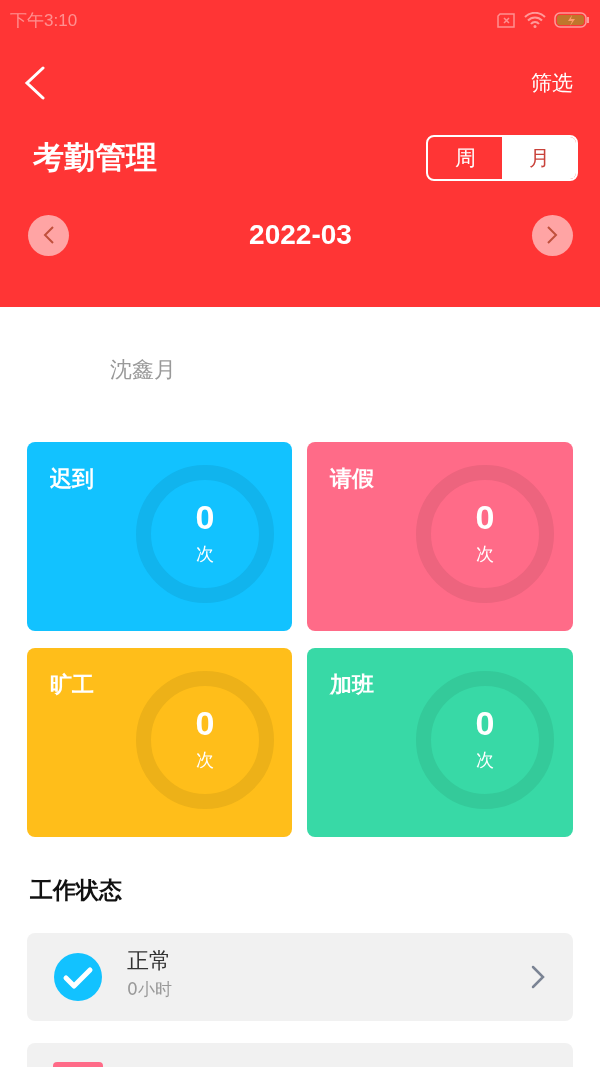 This screenshot has width=600, height=1067. Describe the element at coordinates (572, 20) in the screenshot. I see `battery-icon` at that location.